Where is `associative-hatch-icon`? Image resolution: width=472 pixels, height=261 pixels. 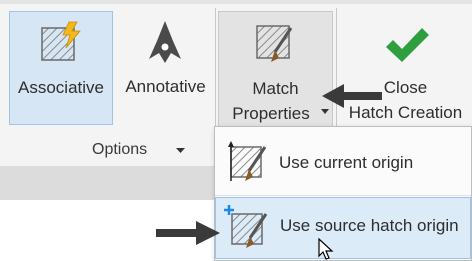 associative-hatch-icon is located at coordinates (61, 41).